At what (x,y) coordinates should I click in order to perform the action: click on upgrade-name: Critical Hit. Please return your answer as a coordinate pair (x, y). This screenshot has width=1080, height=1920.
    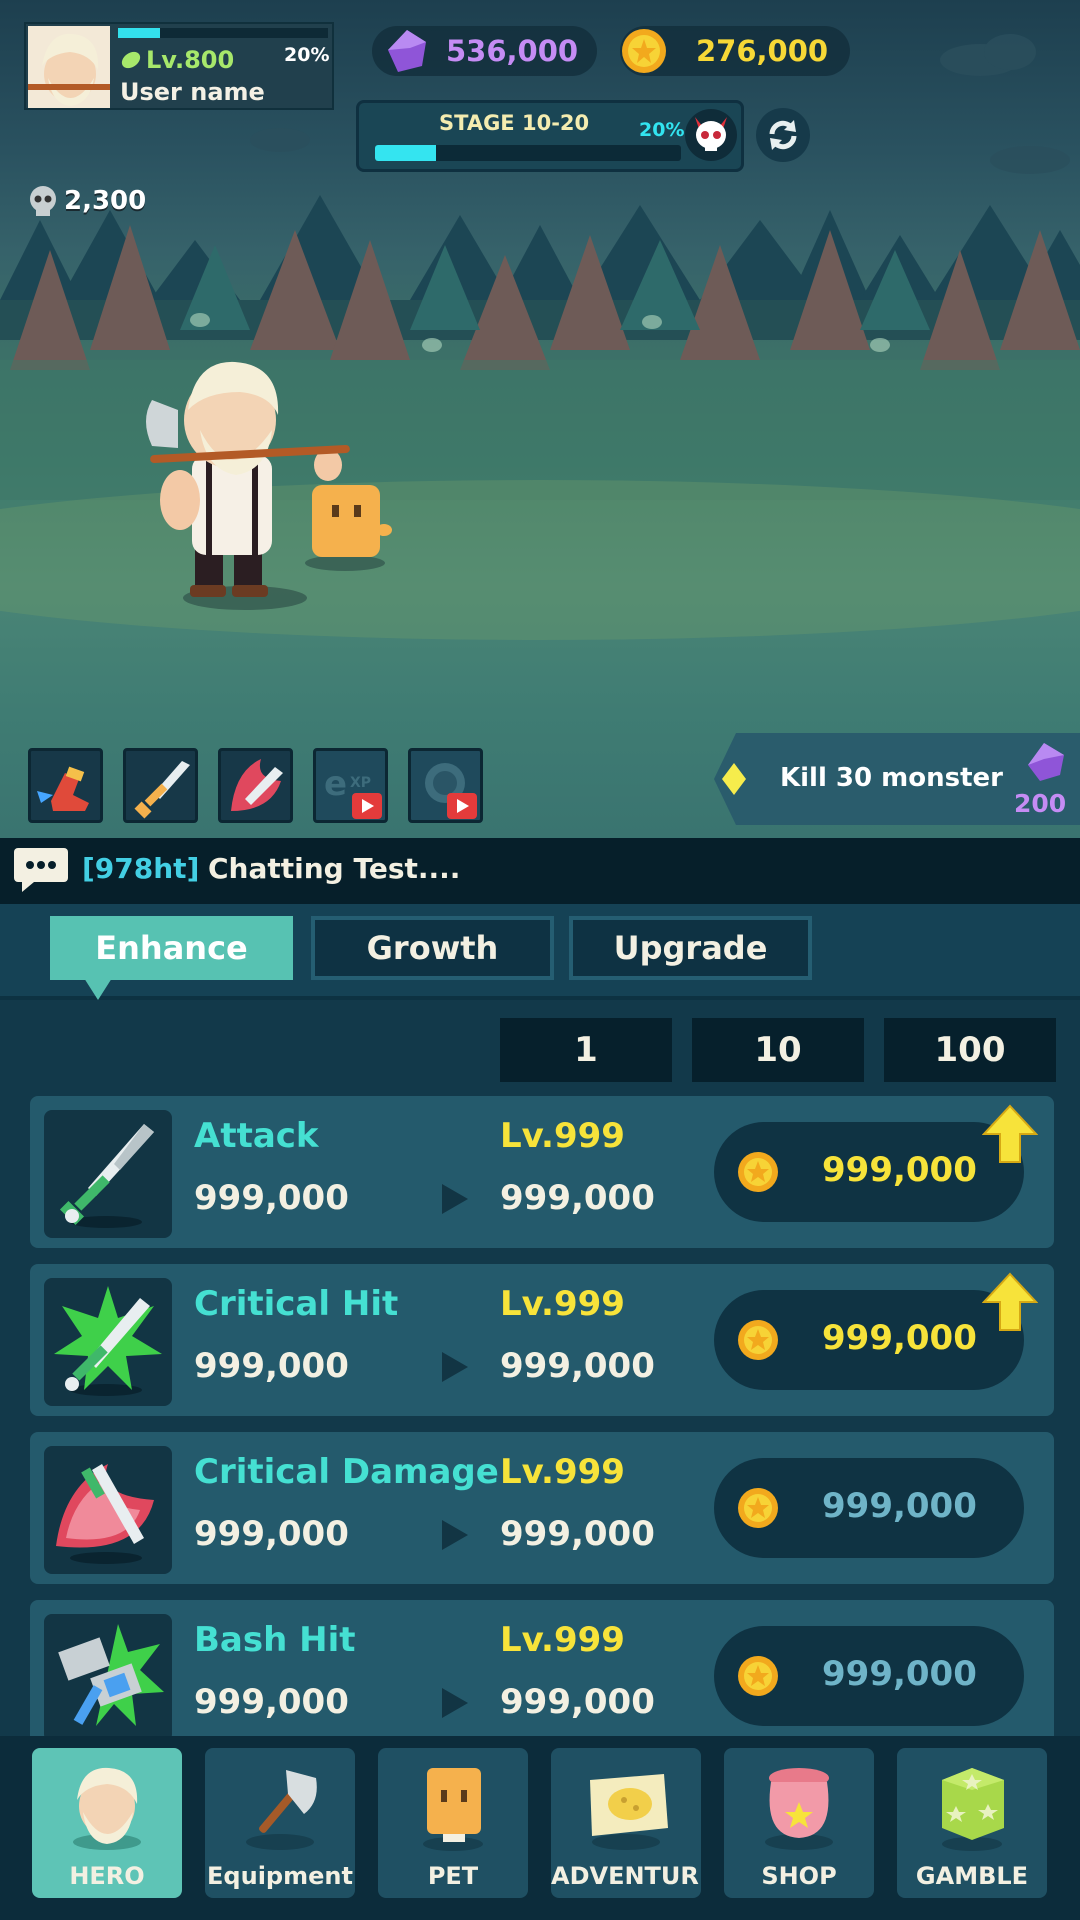
    Looking at the image, I should click on (296, 1304).